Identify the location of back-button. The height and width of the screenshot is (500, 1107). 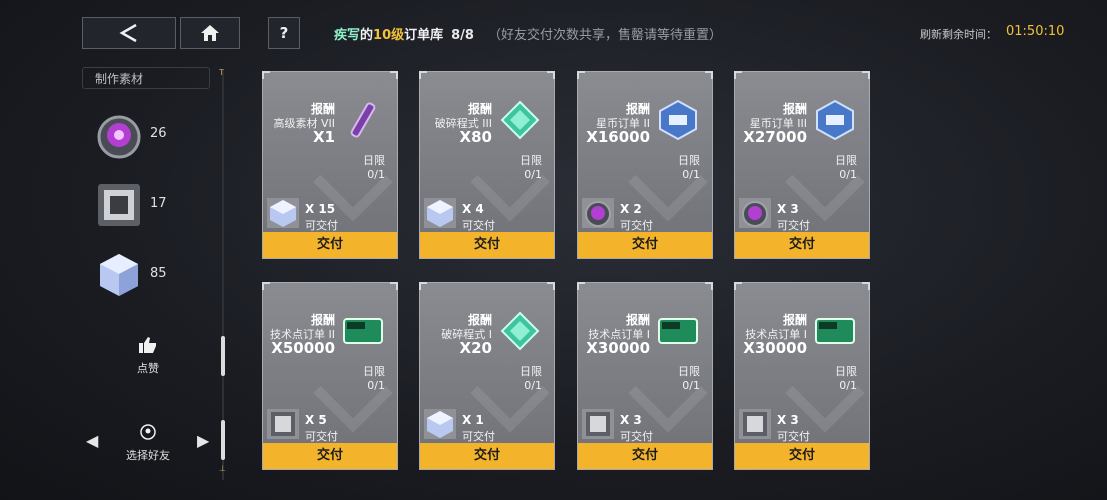
(129, 33).